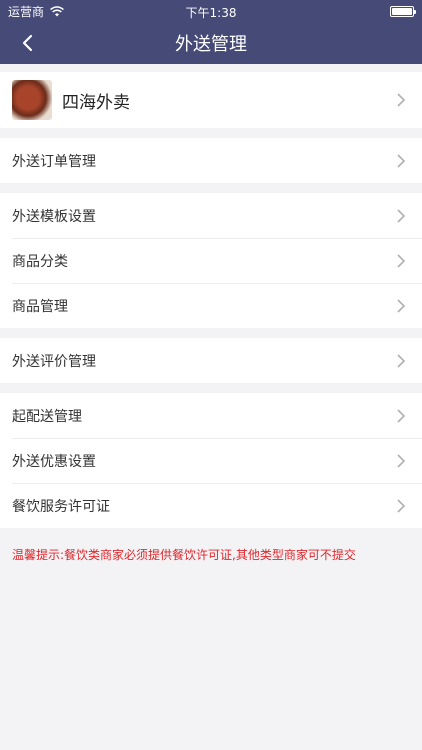 The width and height of the screenshot is (422, 750). I want to click on menu-group-orders: 外送订单管理, so click(211, 160).